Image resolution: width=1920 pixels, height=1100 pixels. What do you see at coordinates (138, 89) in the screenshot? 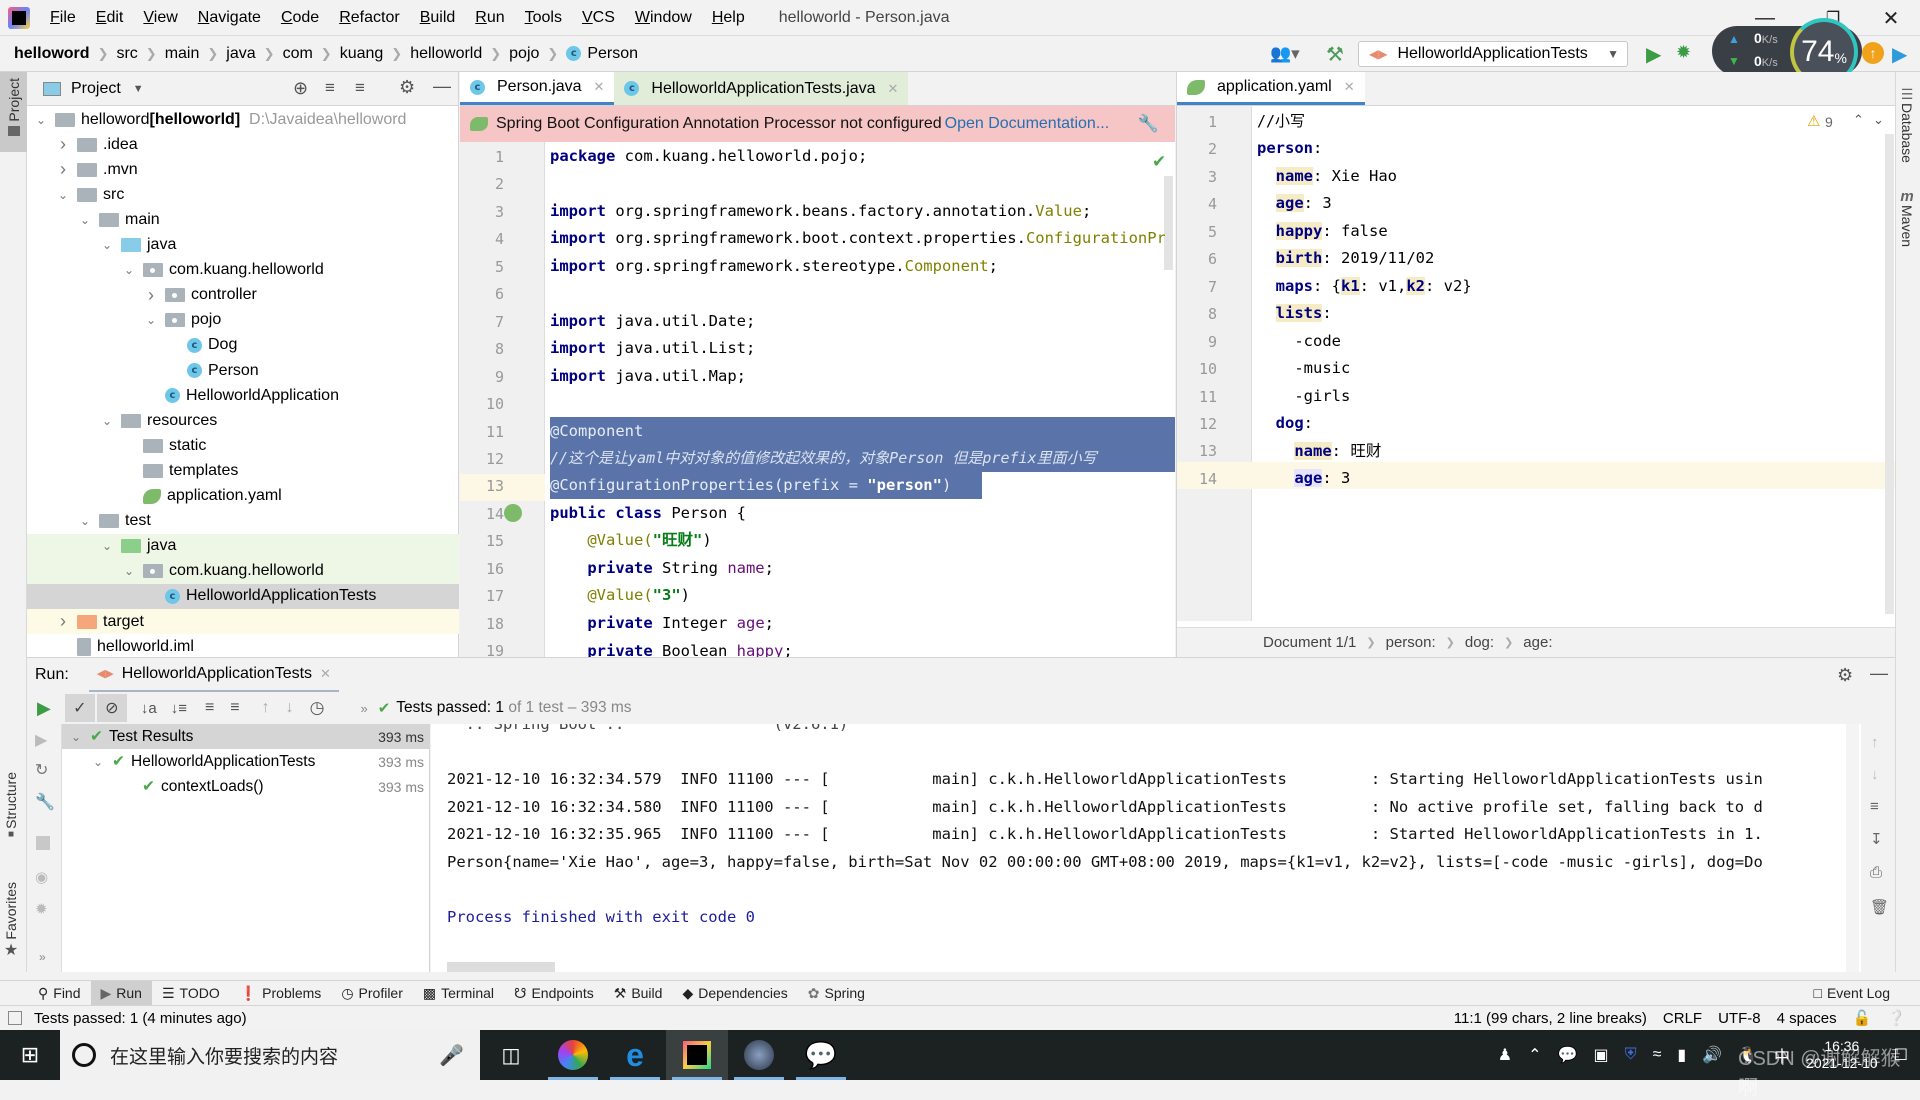
I see `chevron-down-icon: ▼` at bounding box center [138, 89].